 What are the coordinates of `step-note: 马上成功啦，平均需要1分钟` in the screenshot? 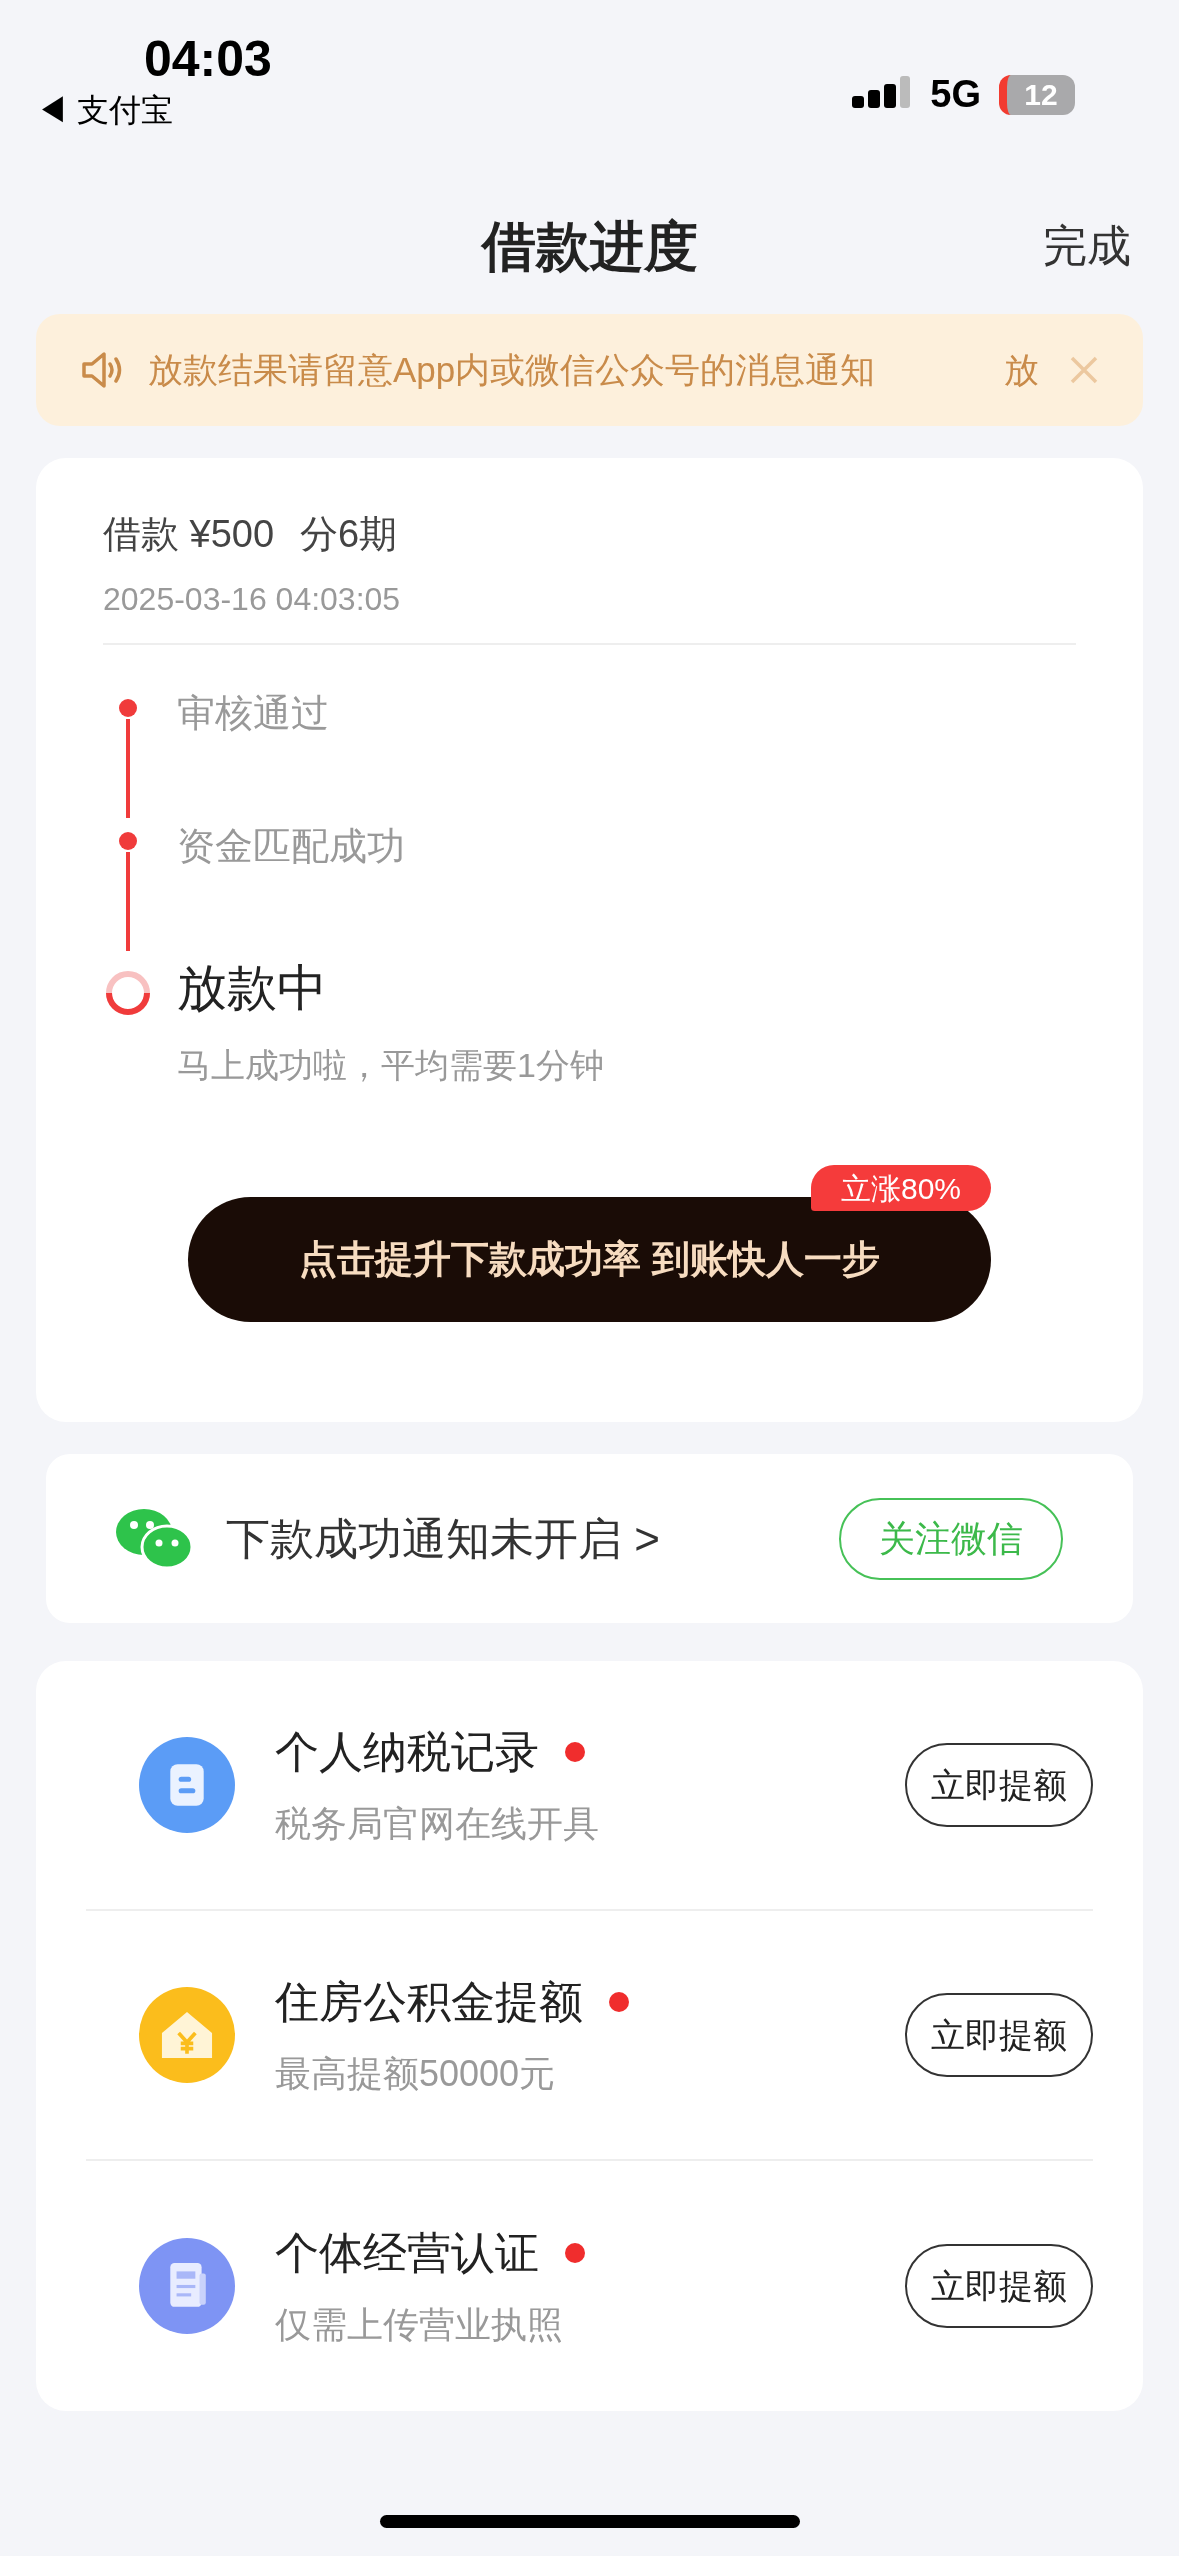 It's located at (390, 1065).